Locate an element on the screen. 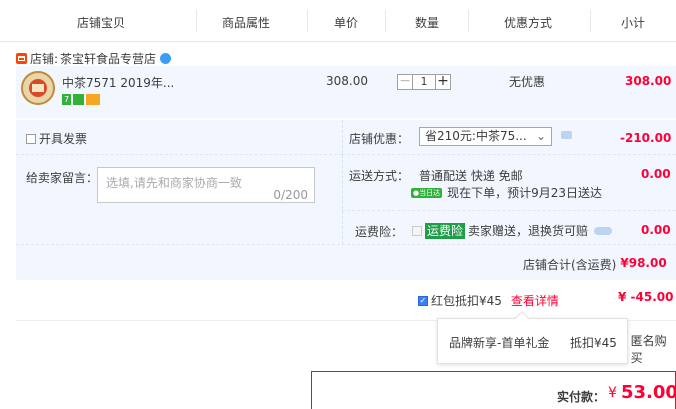 This screenshot has width=676, height=409. insurance-row: 运费险 卖家赠送，退换货可赔 is located at coordinates (512, 230).